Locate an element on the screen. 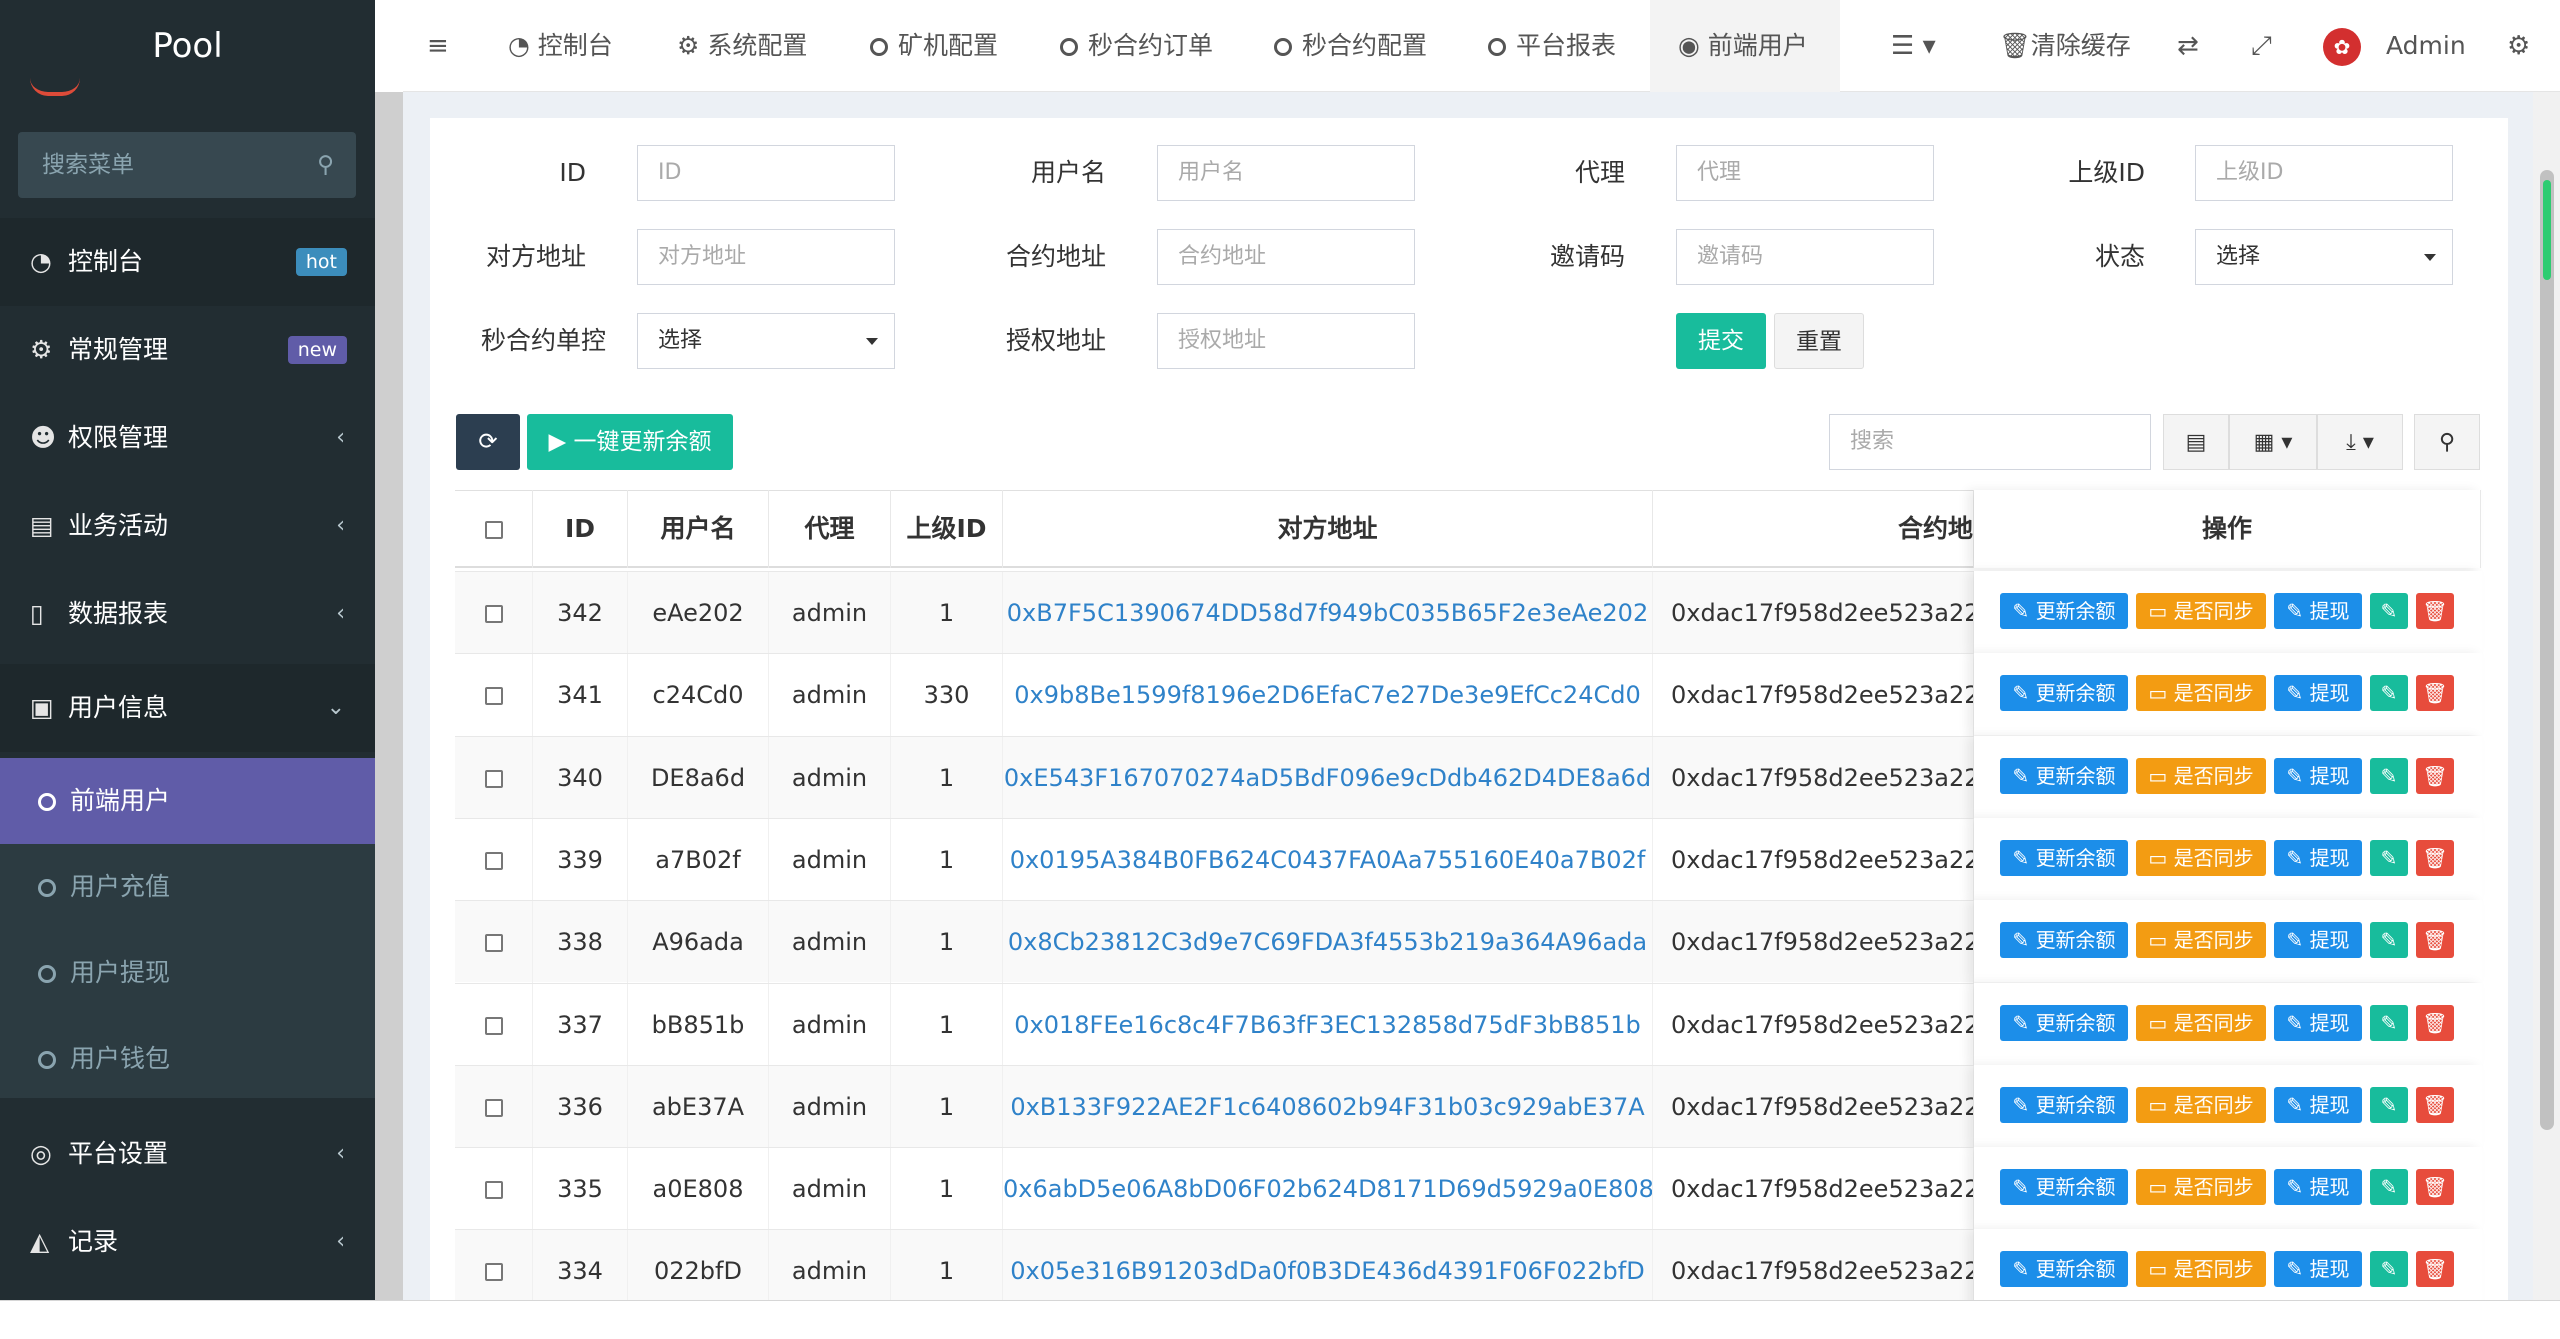  list-dropdown-icon: ☰ ▾ is located at coordinates (1913, 46).